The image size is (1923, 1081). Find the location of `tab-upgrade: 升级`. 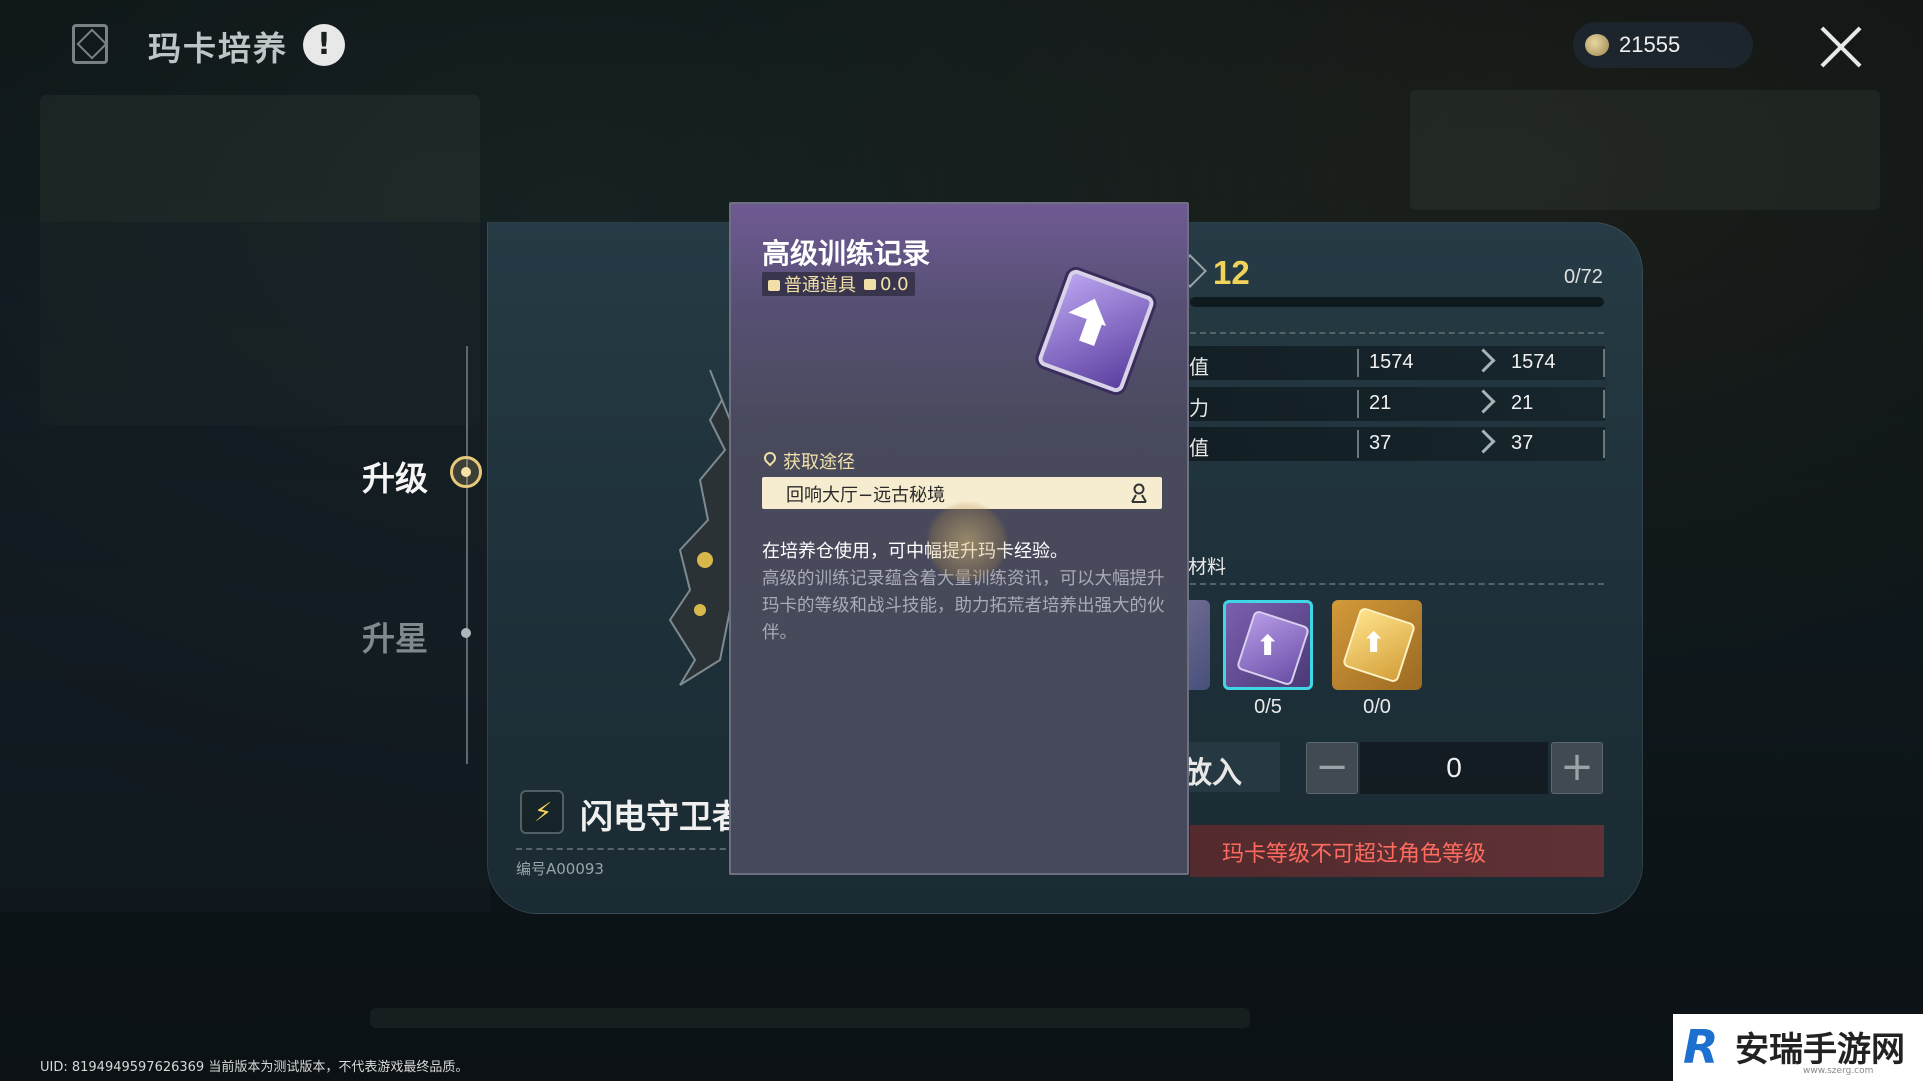

tab-upgrade: 升级 is located at coordinates (395, 476).